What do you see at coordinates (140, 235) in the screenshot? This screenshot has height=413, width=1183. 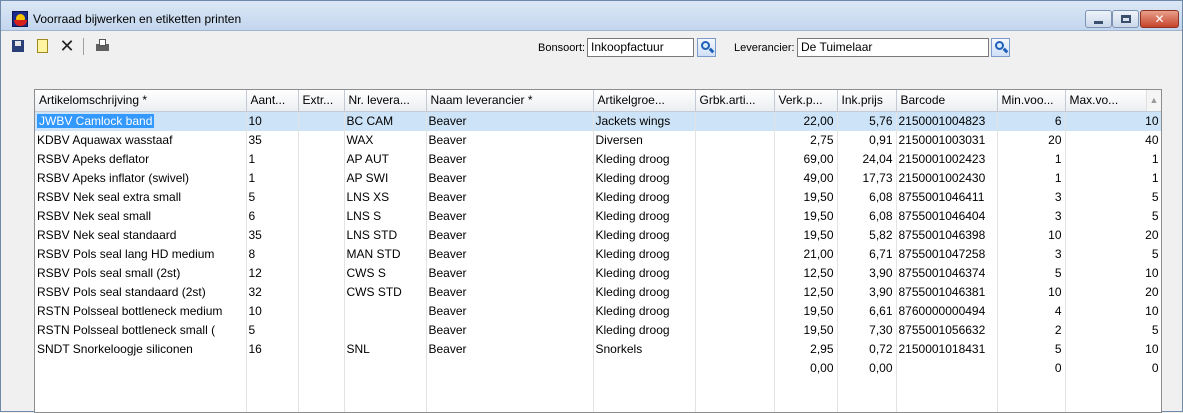 I see `table-cell: RSBV Nek seal standaard` at bounding box center [140, 235].